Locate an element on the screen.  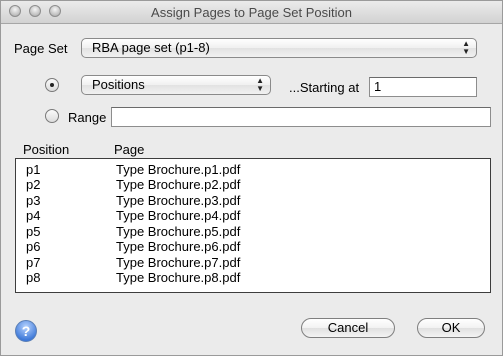
position-cell: p3 is located at coordinates (33, 200).